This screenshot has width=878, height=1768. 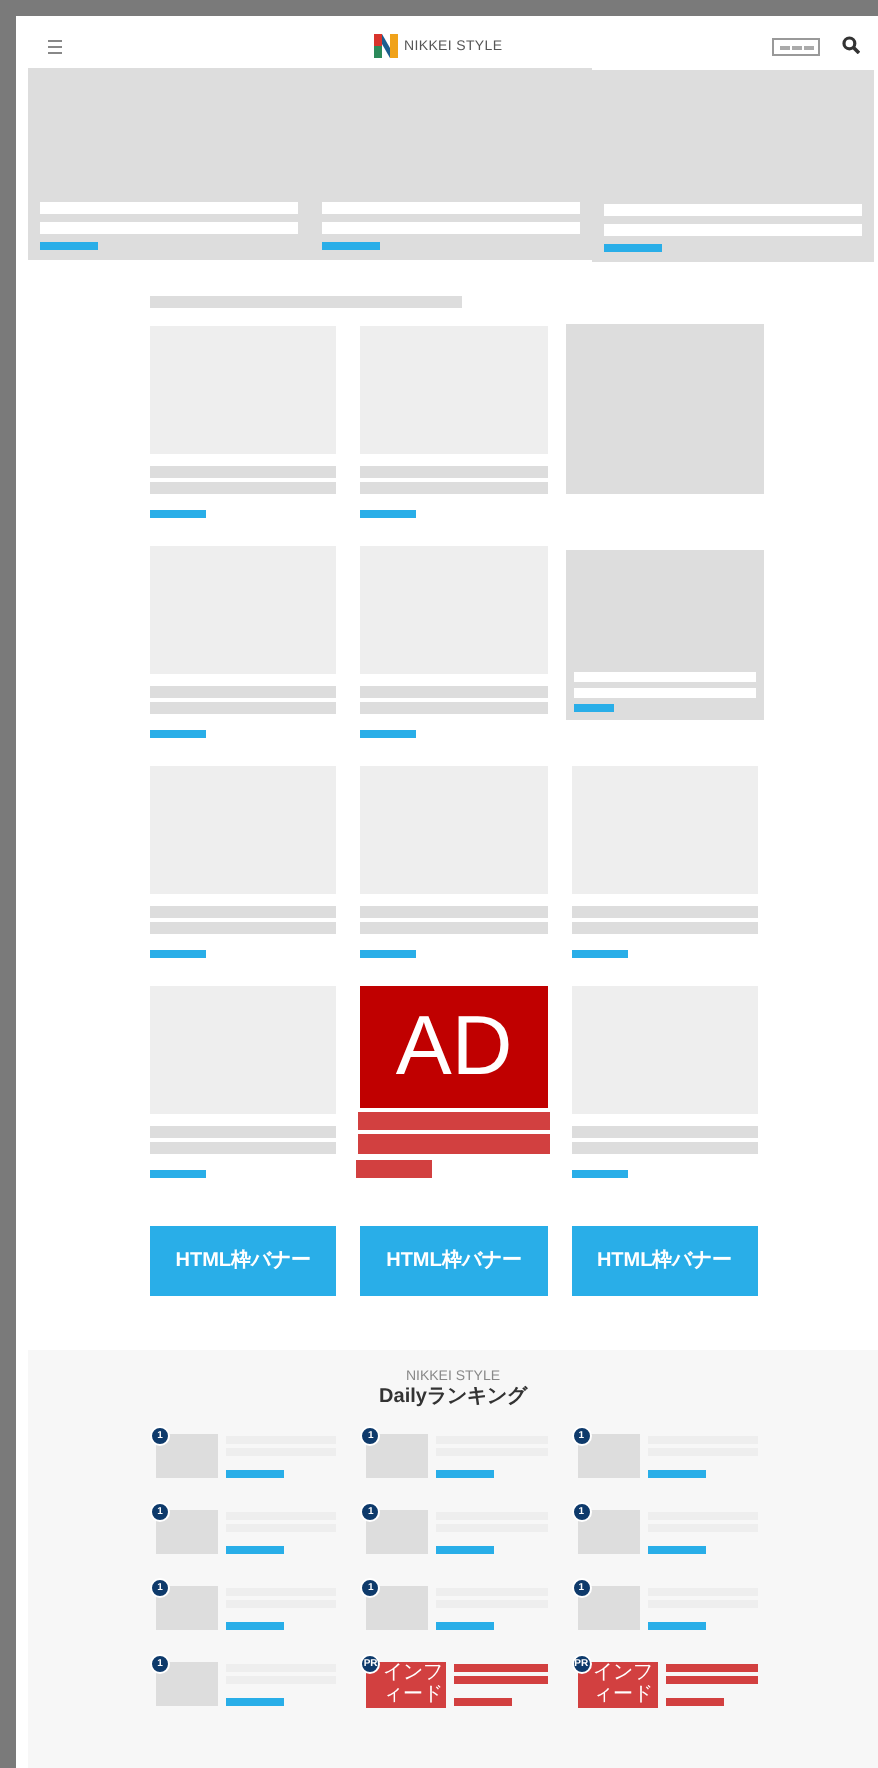 What do you see at coordinates (55, 46) in the screenshot?
I see `menu-icon` at bounding box center [55, 46].